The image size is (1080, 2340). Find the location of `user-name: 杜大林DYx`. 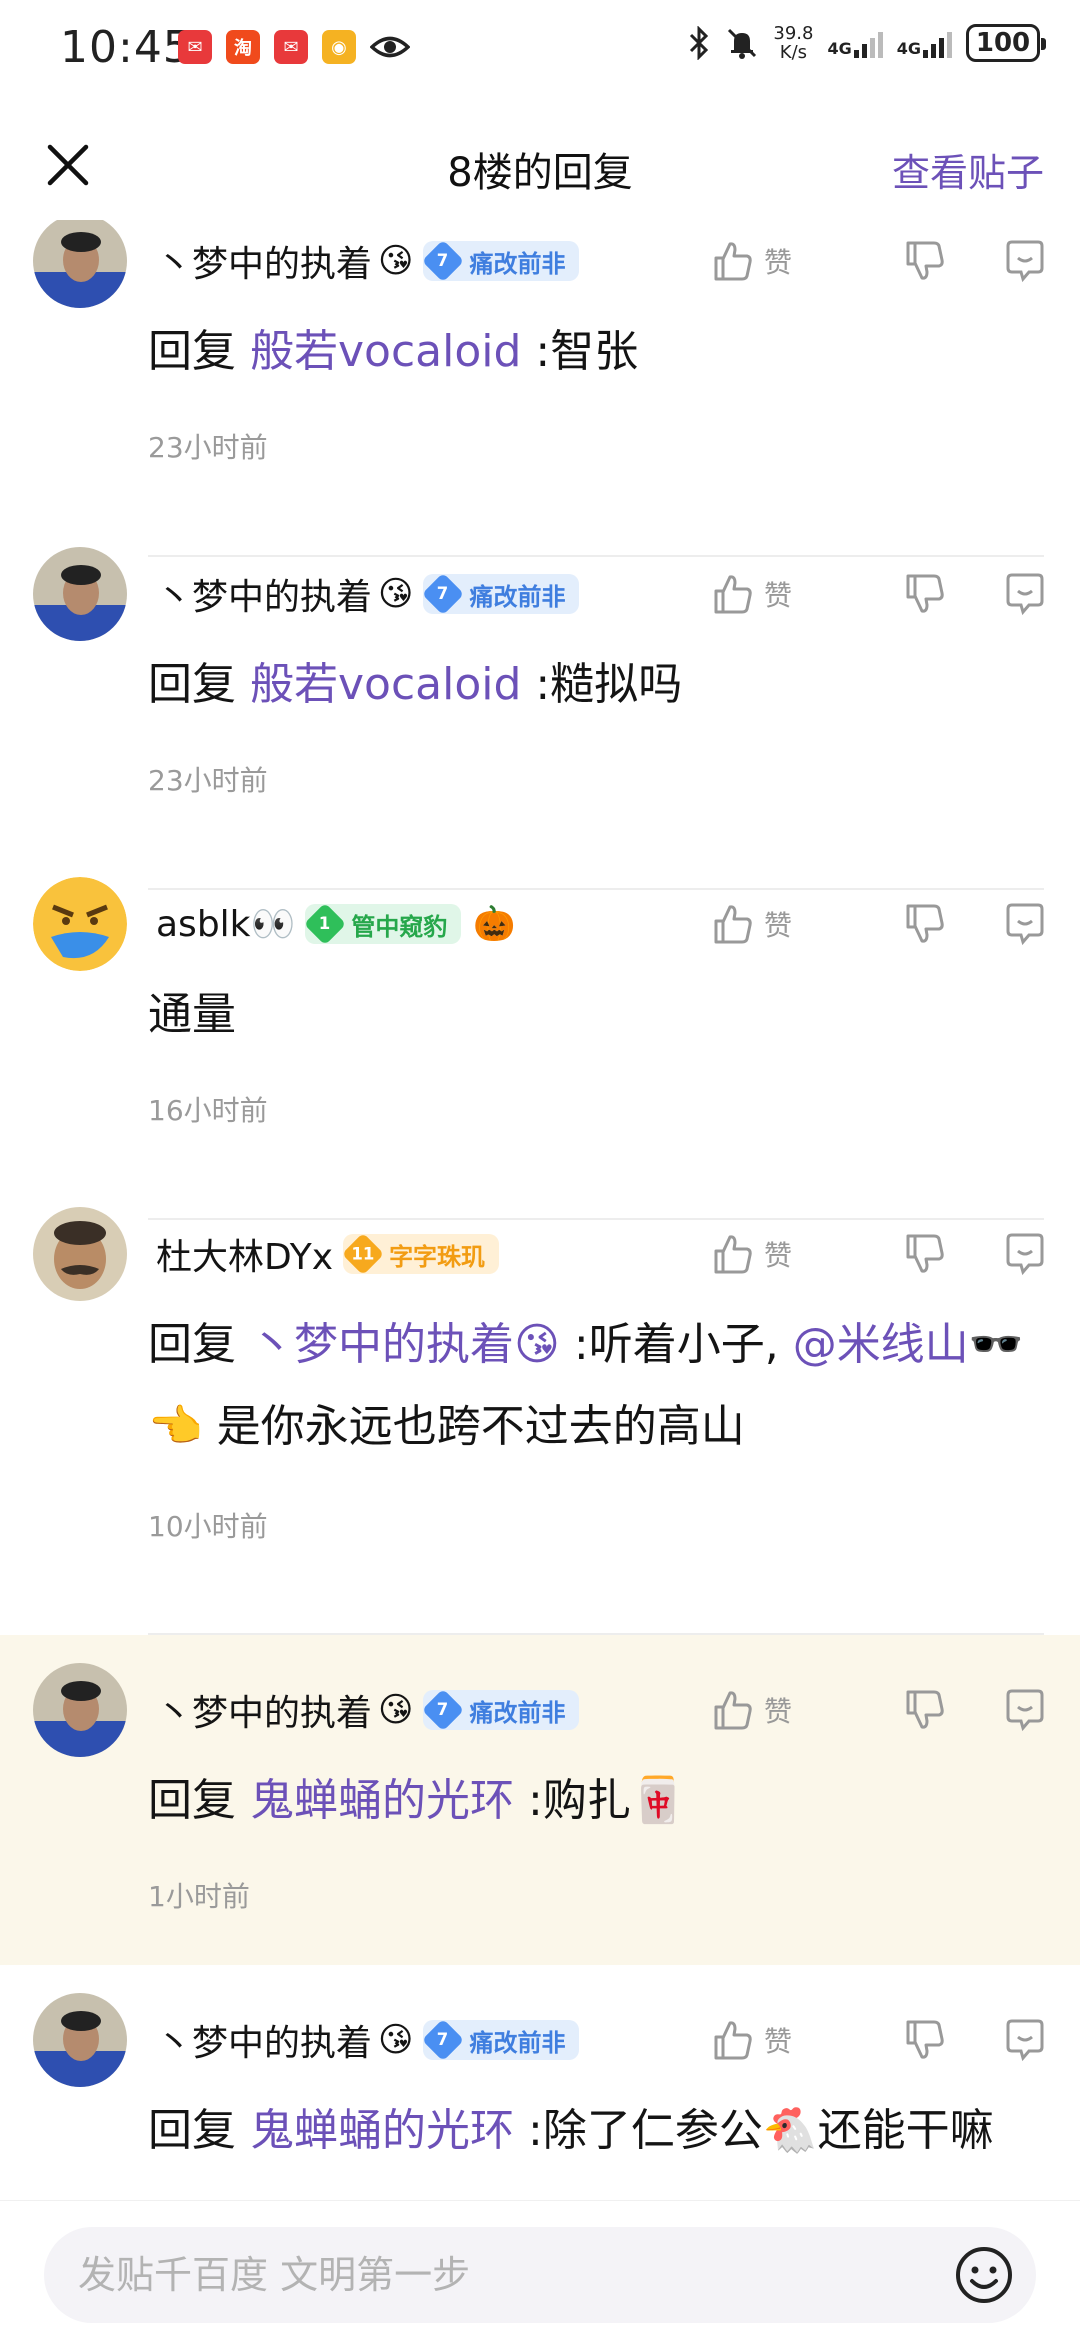

user-name: 杜大林DYx is located at coordinates (244, 1254).